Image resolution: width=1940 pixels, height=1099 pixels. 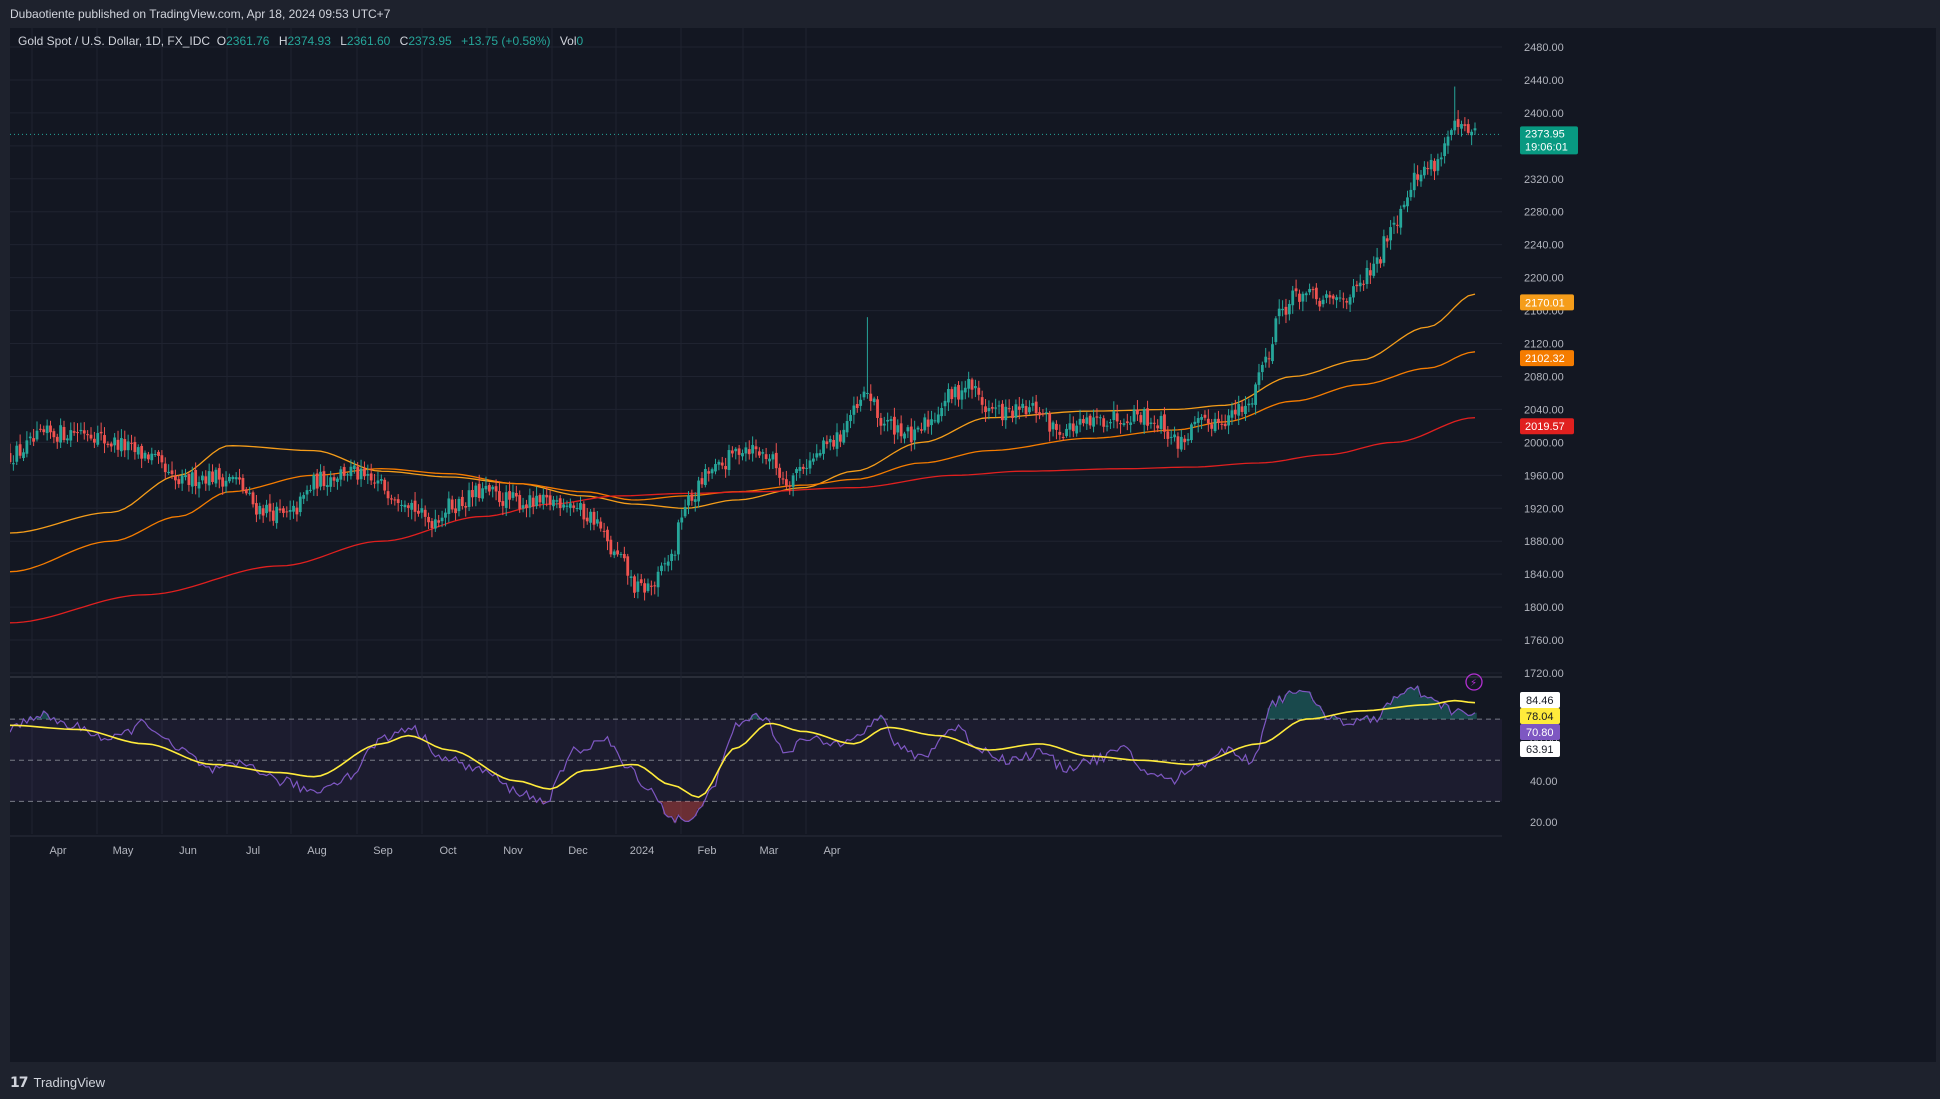 What do you see at coordinates (309, 41) in the screenshot?
I see `high-value: 2374.93` at bounding box center [309, 41].